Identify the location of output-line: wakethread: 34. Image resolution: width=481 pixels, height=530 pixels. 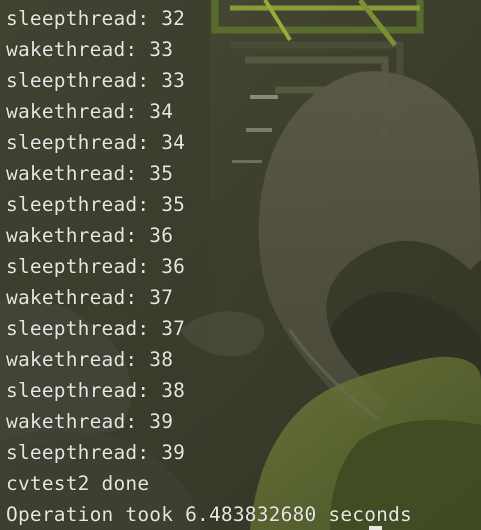
(90, 111).